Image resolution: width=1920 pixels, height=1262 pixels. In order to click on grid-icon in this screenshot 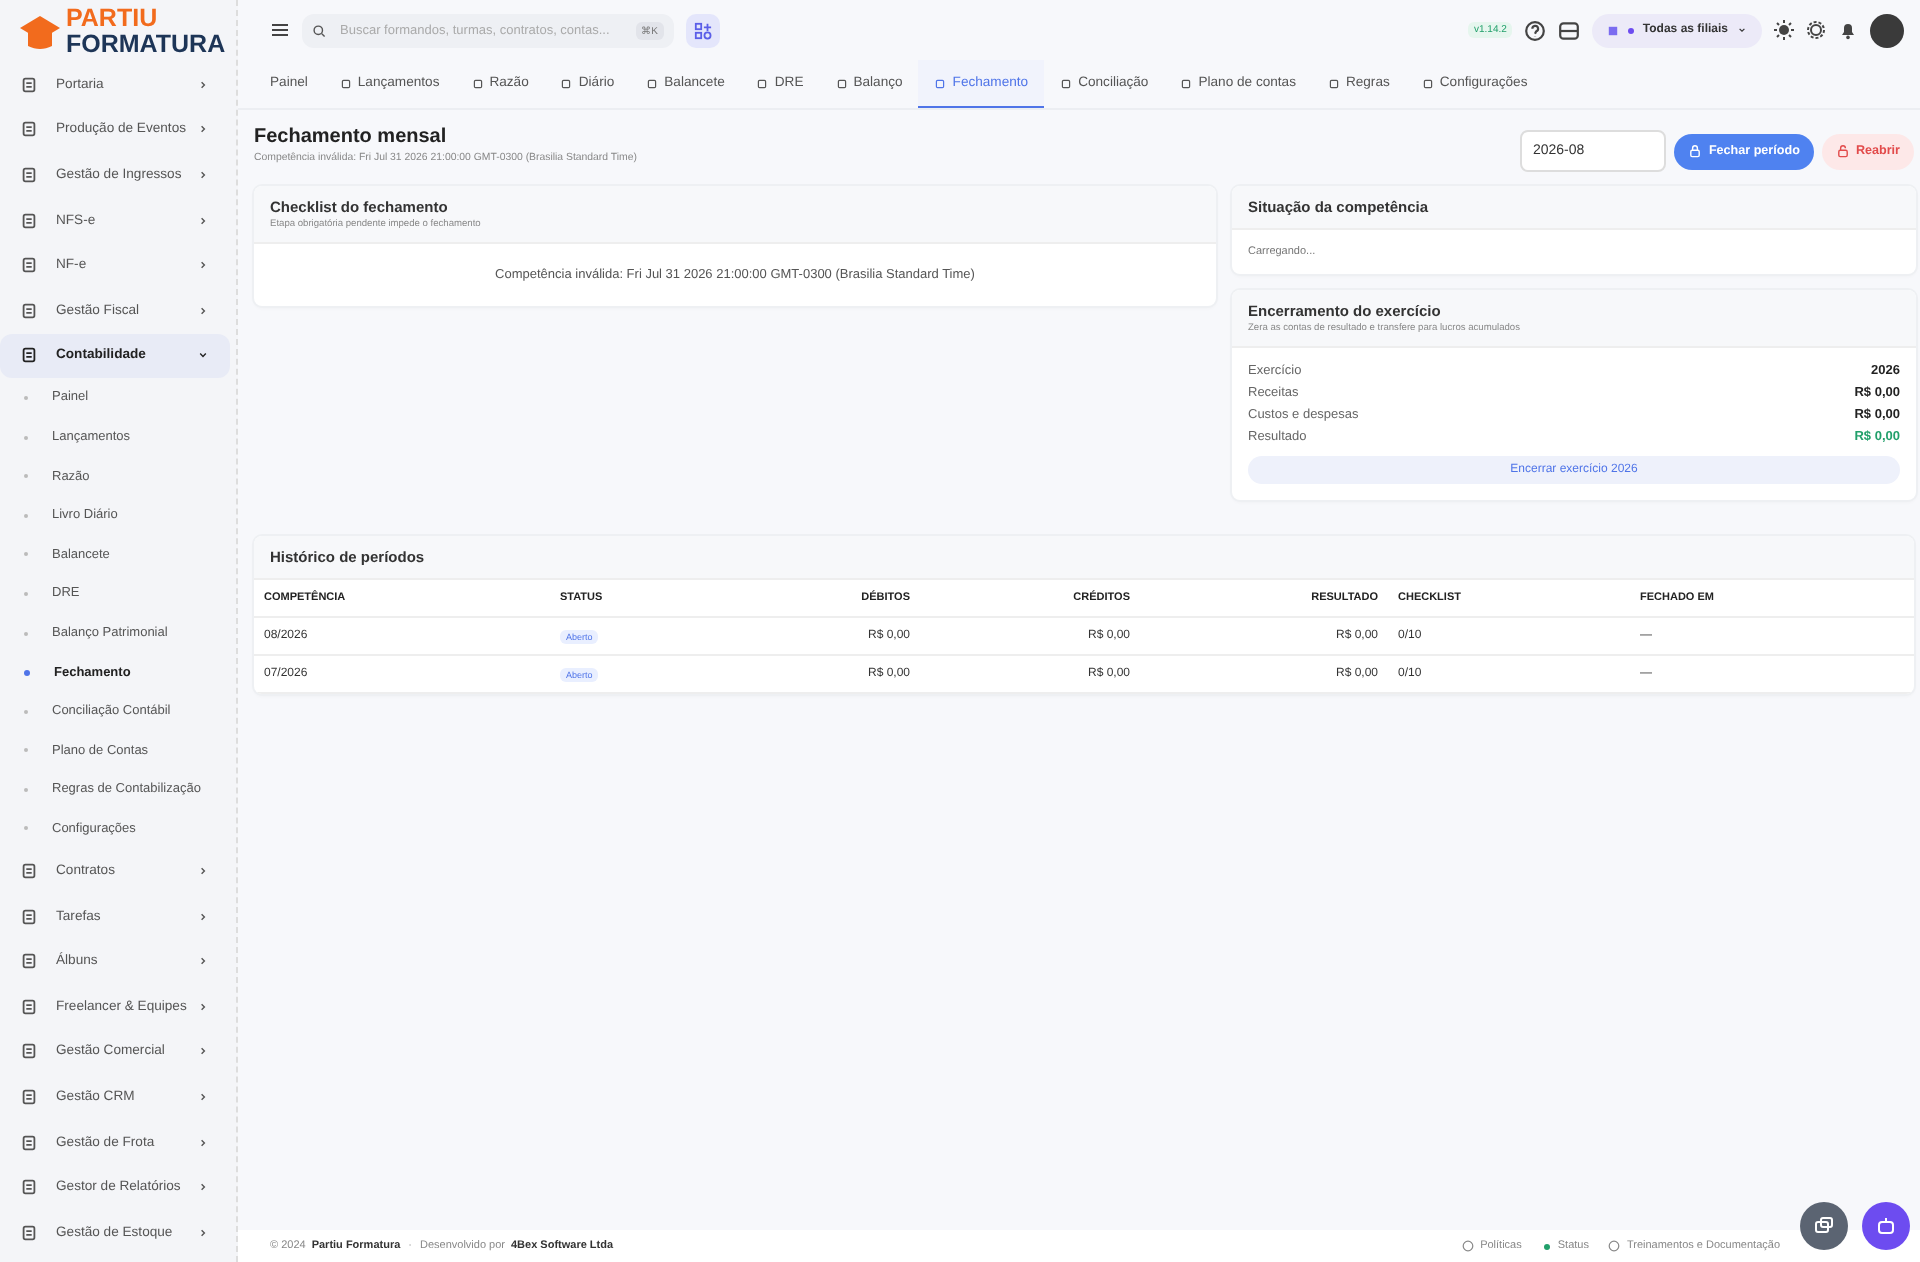, I will do `click(703, 30)`.